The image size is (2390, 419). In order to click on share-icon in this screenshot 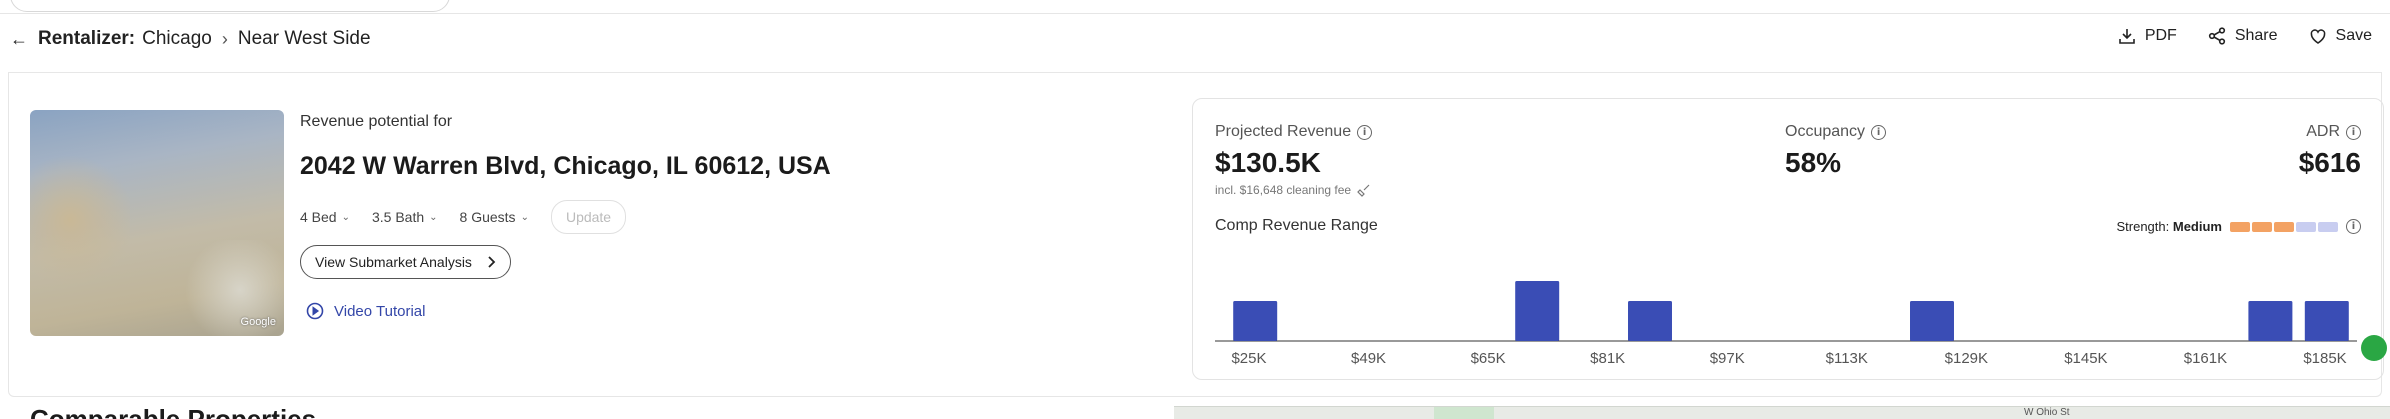, I will do `click(2216, 36)`.